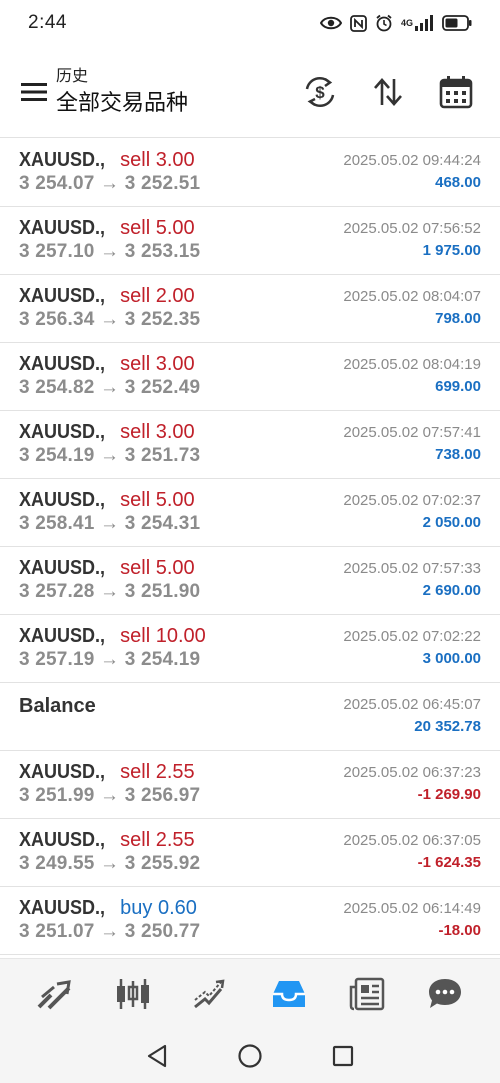 The width and height of the screenshot is (500, 1083). I want to click on recents-icon, so click(343, 1055).